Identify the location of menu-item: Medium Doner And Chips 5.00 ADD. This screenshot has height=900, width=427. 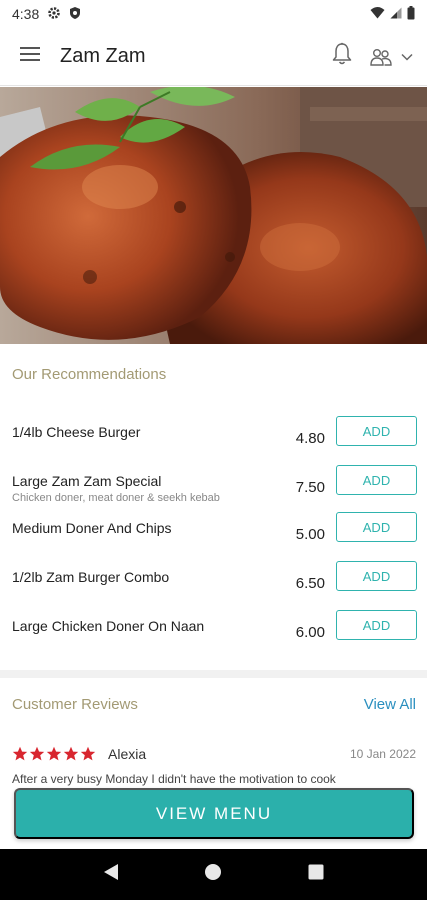
(213, 536).